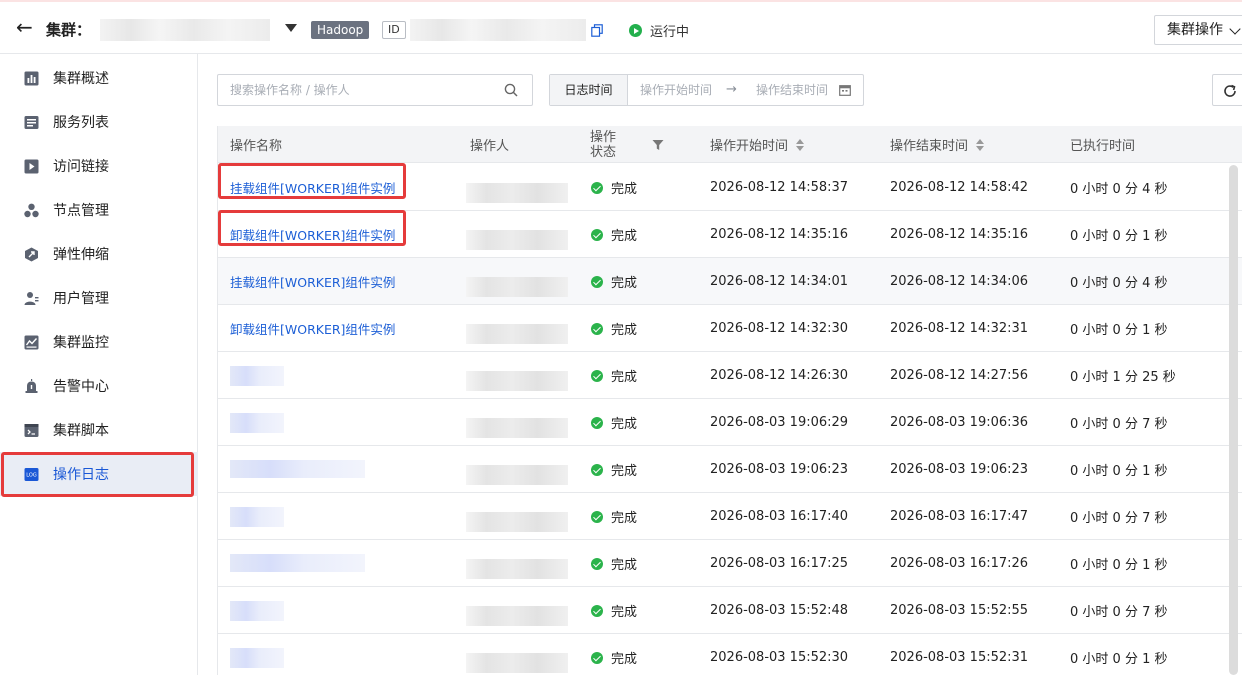 Image resolution: width=1242 pixels, height=675 pixels. I want to click on back-arrow-icon: ←, so click(24, 27).